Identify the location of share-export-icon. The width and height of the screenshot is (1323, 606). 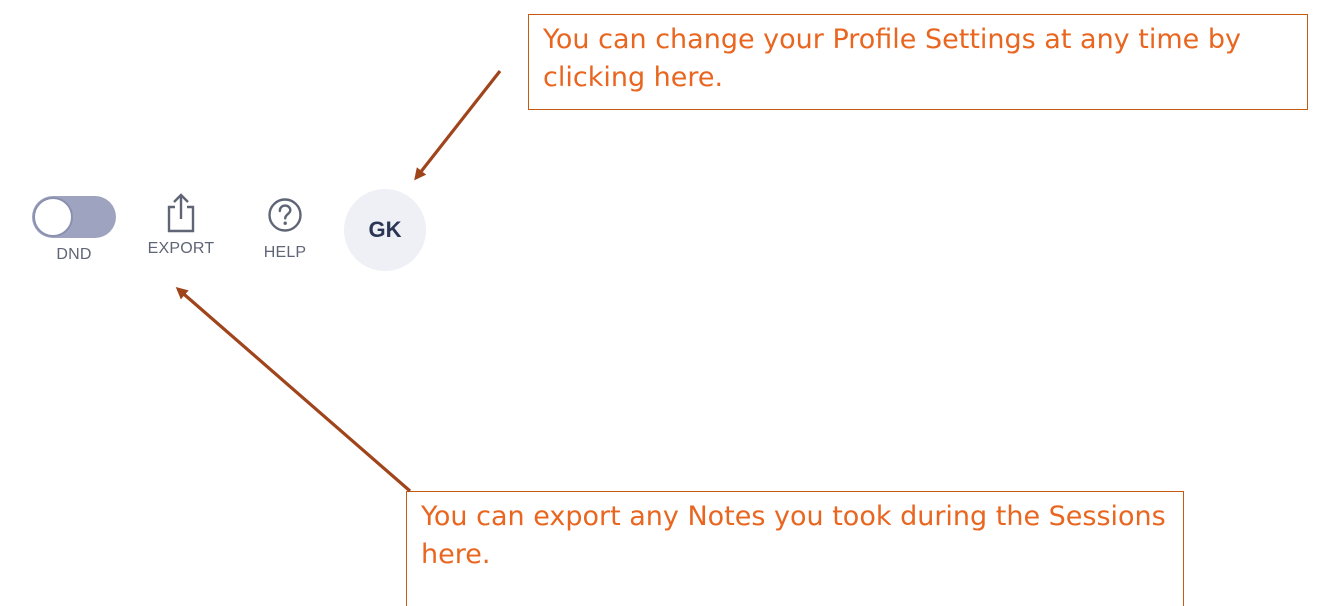
(181, 213).